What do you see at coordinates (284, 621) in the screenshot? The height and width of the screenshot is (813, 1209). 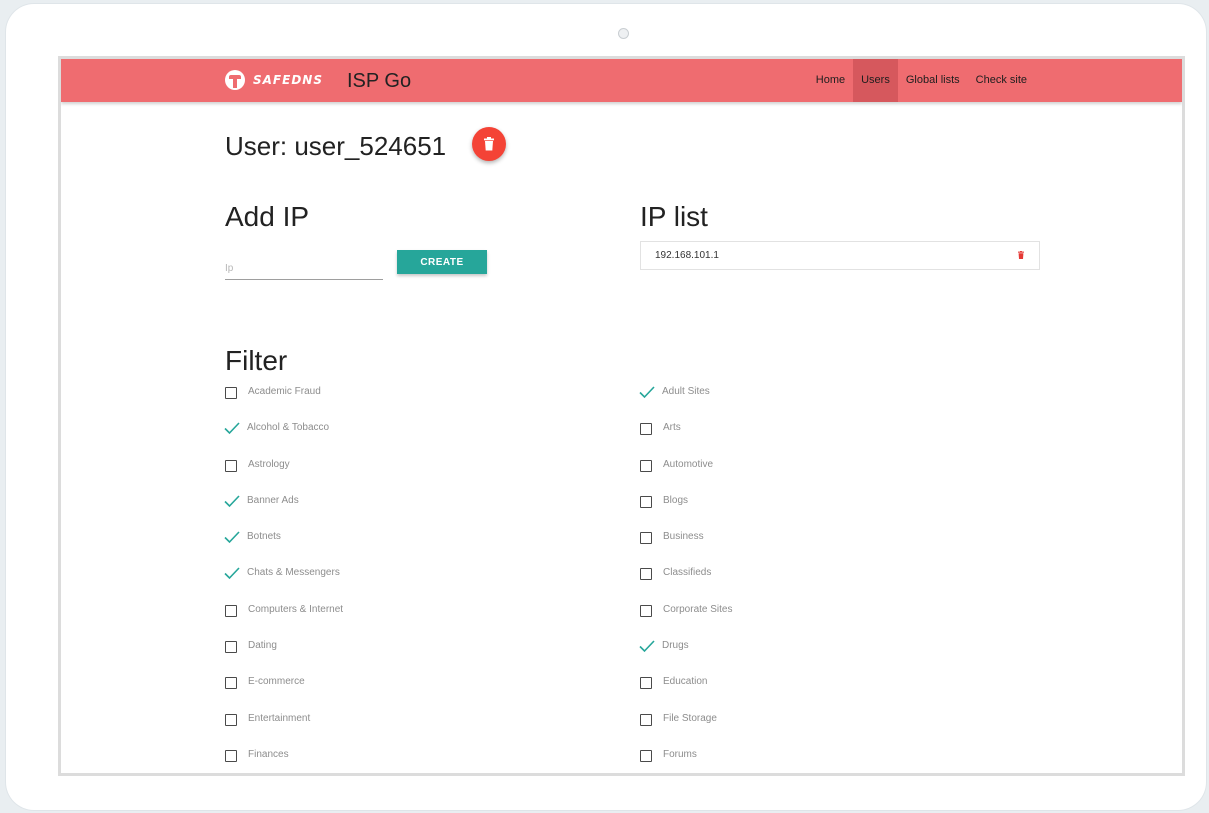 I see `filter-item-computers-and-internet: Computers & Internet` at bounding box center [284, 621].